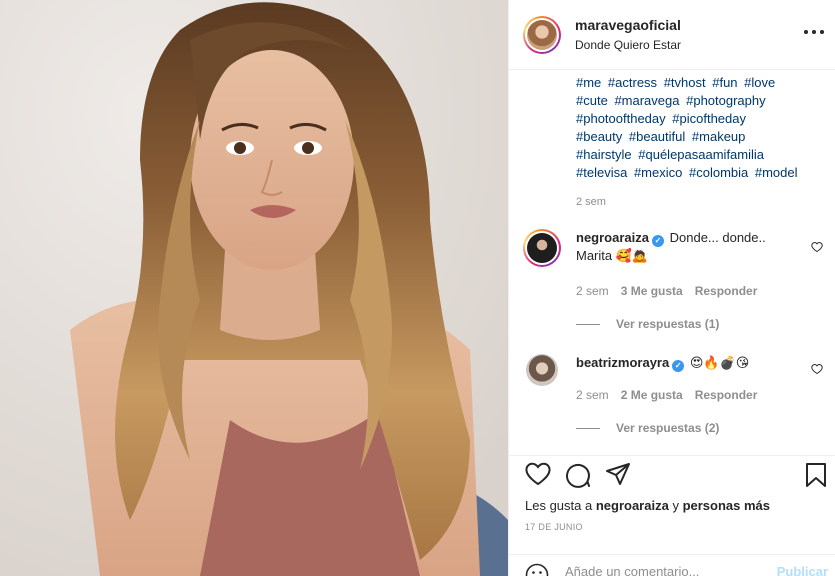 This screenshot has height=576, width=835. Describe the element at coordinates (588, 82) in the screenshot. I see `hashtag: #me` at that location.